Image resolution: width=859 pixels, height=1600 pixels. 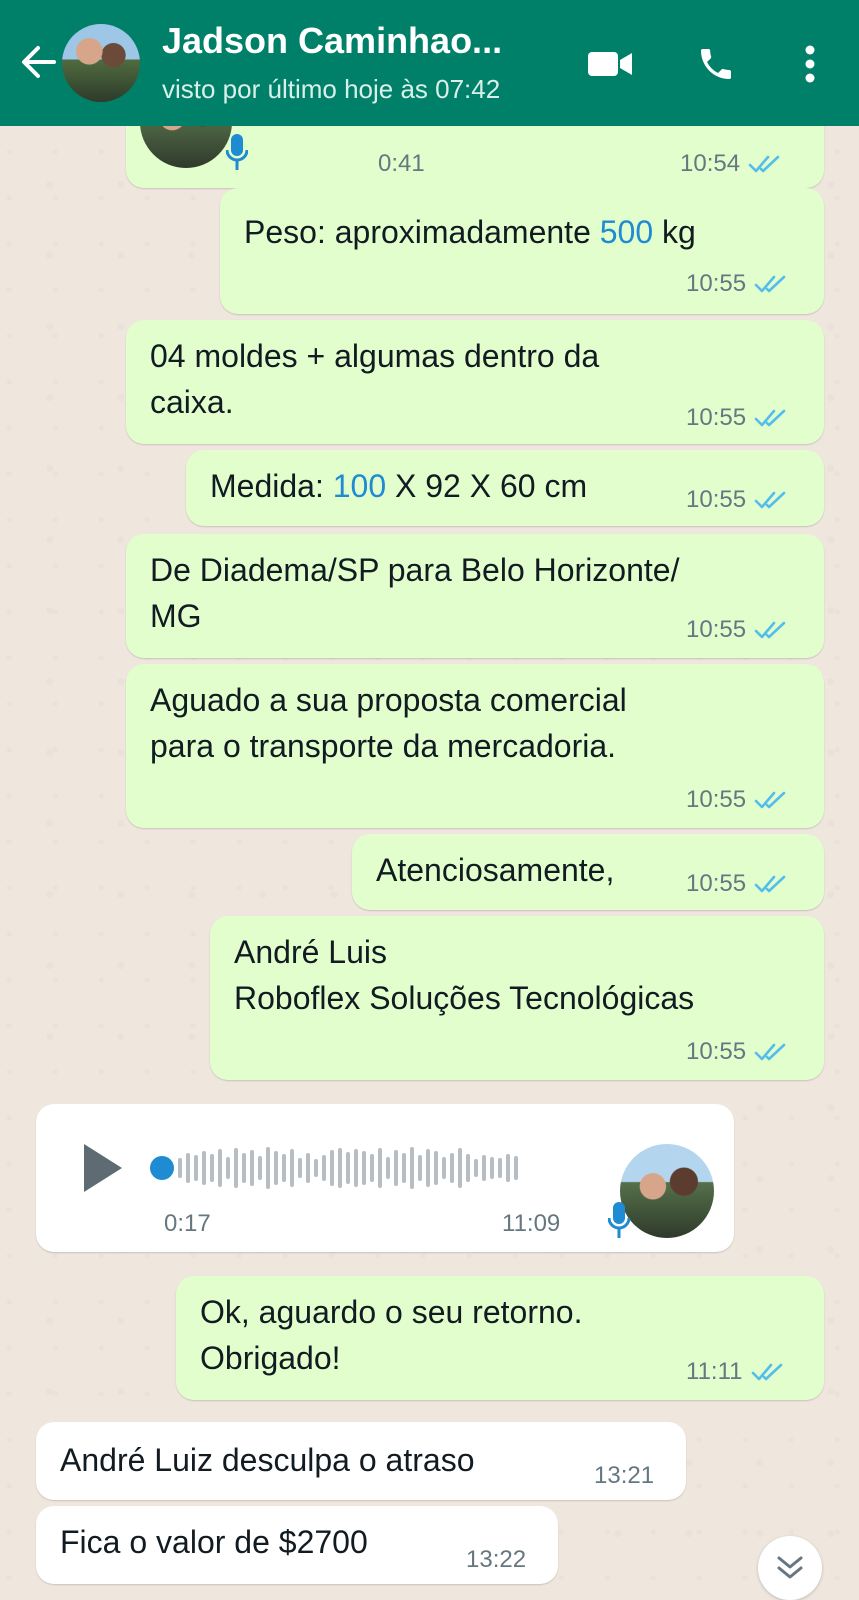 What do you see at coordinates (716, 64) in the screenshot?
I see `phone-icon` at bounding box center [716, 64].